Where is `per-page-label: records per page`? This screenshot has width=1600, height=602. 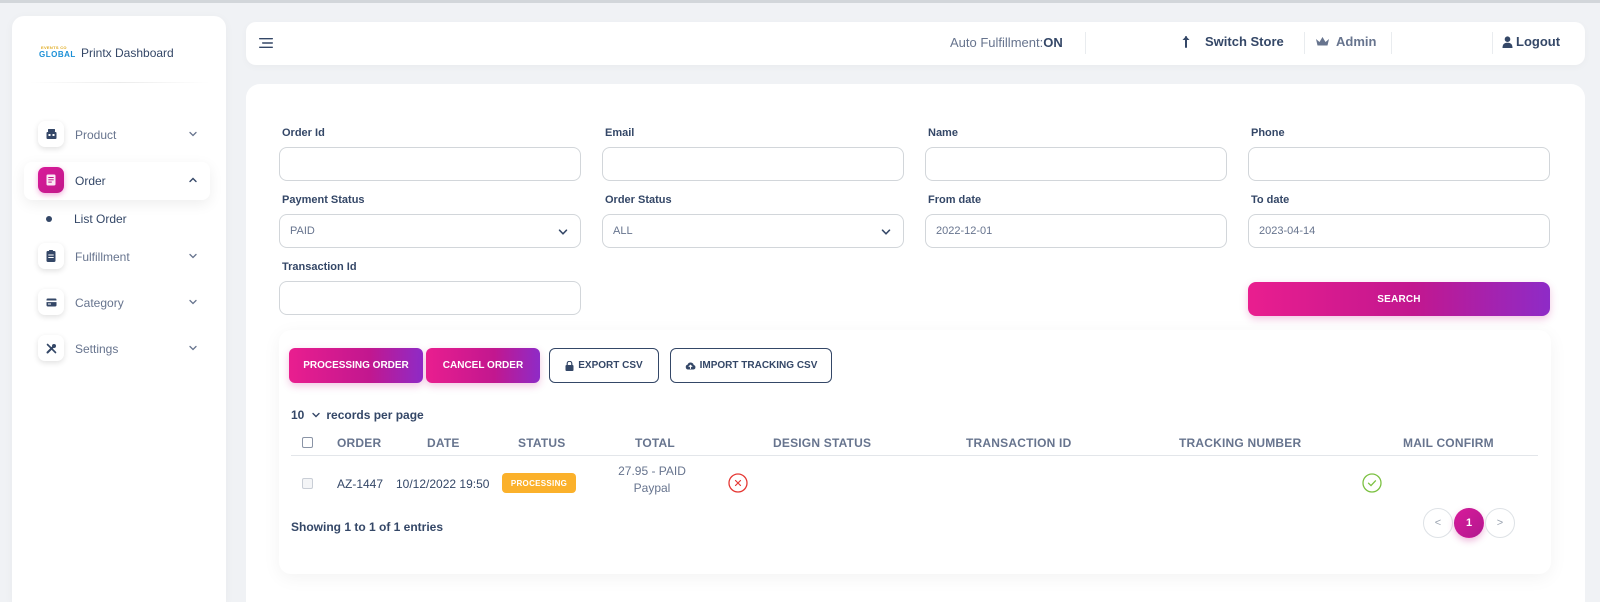 per-page-label: records per page is located at coordinates (375, 415).